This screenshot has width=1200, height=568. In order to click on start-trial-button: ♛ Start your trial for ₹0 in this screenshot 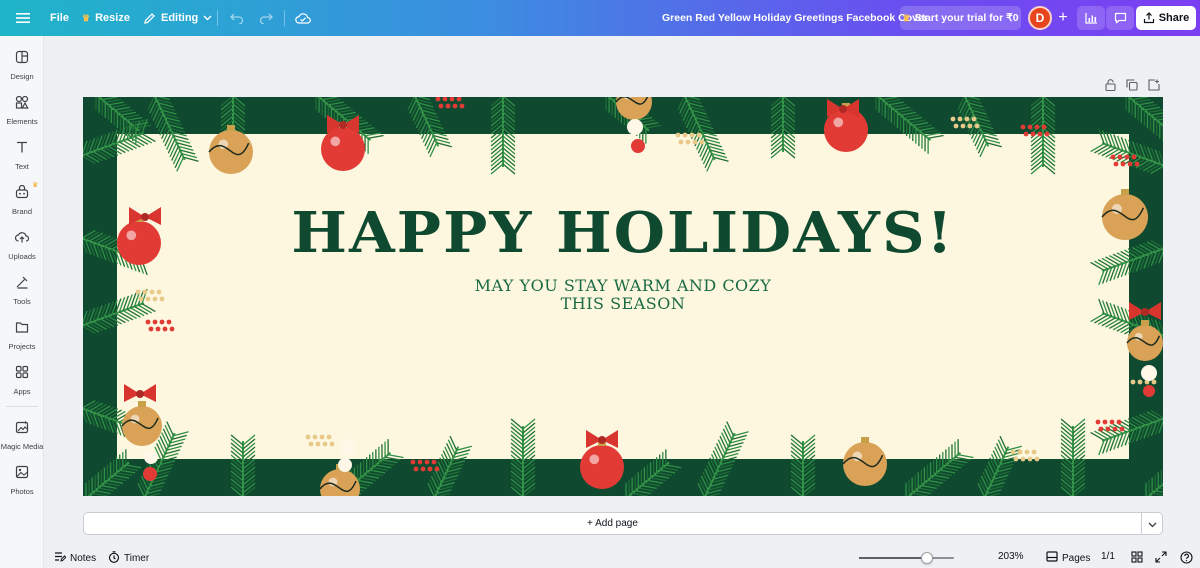, I will do `click(960, 18)`.